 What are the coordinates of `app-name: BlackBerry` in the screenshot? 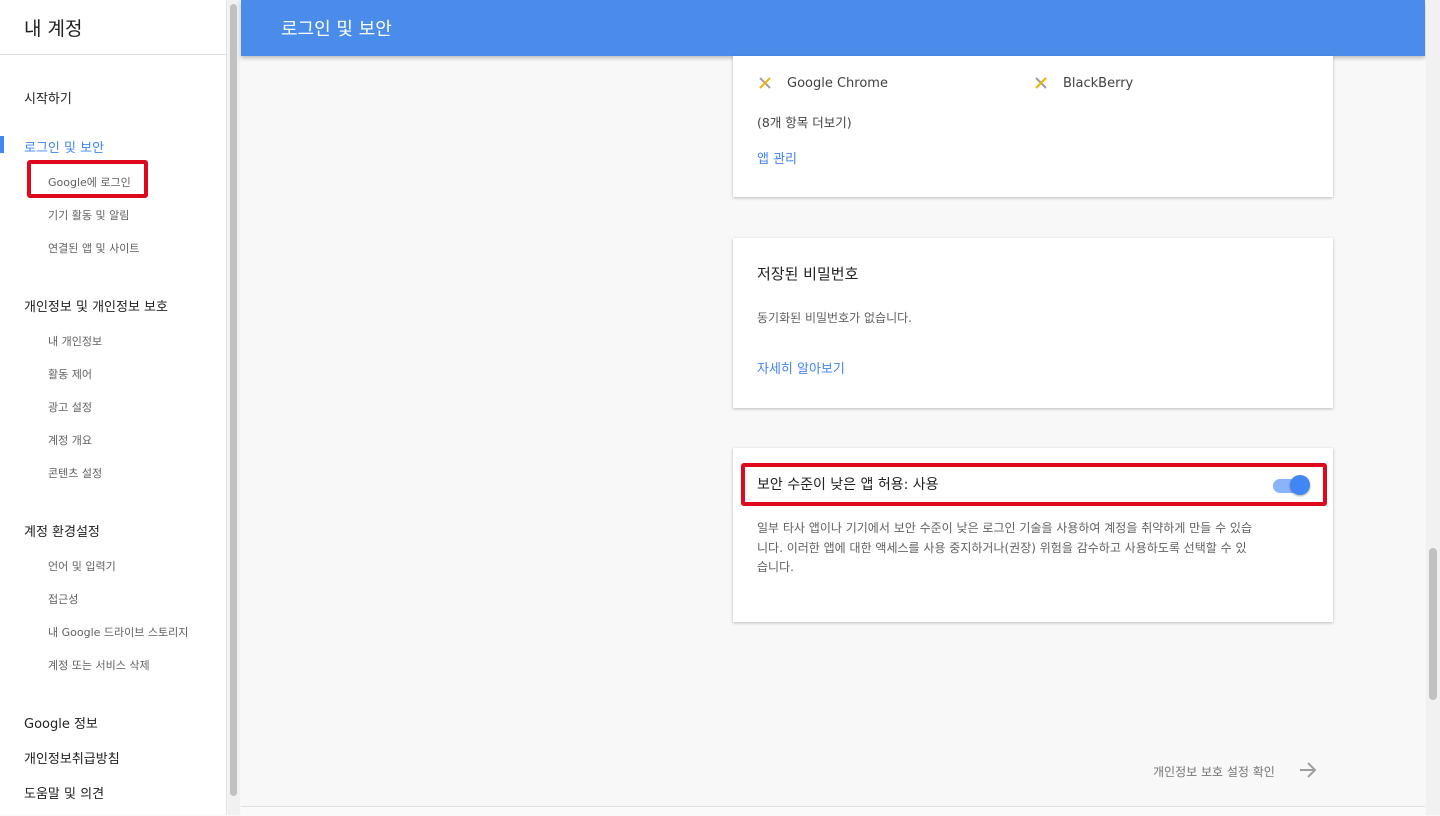 It's located at (1098, 83).